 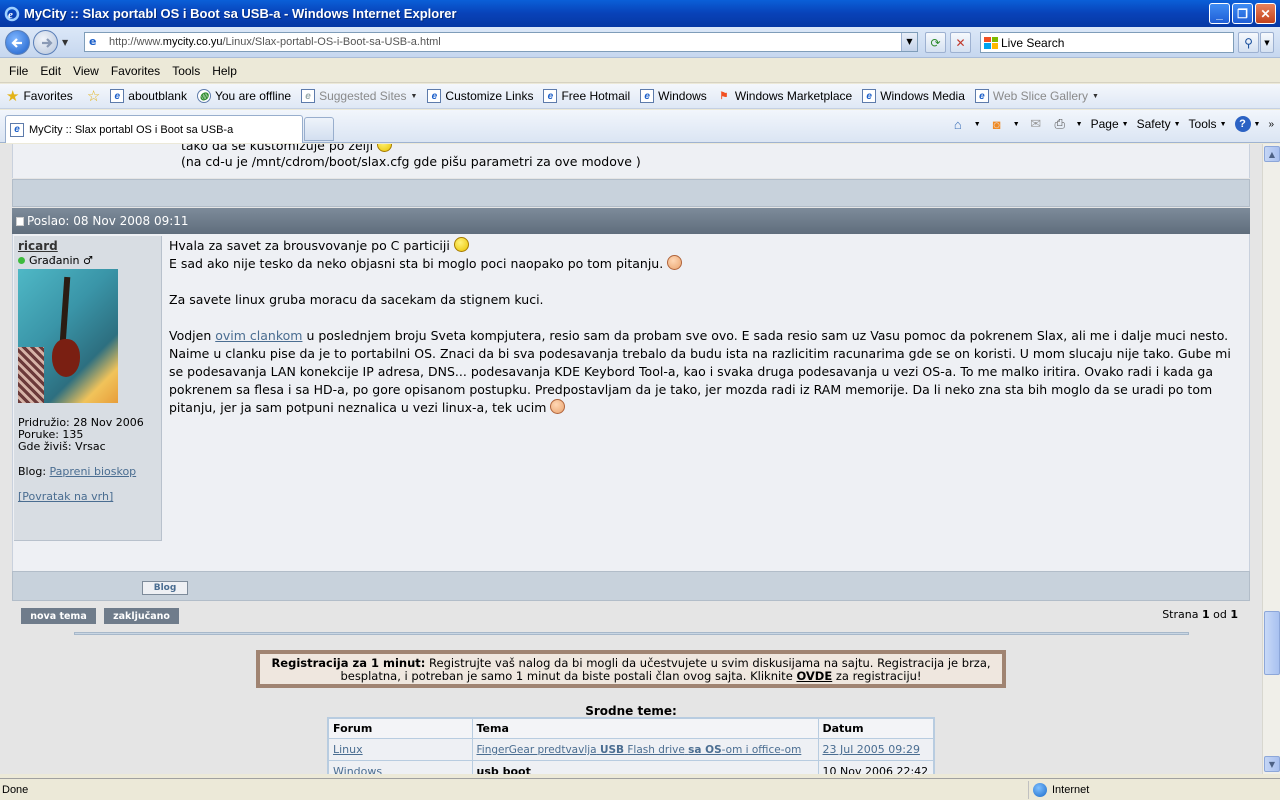 What do you see at coordinates (1219, 13) in the screenshot?
I see `minimize-button: _` at bounding box center [1219, 13].